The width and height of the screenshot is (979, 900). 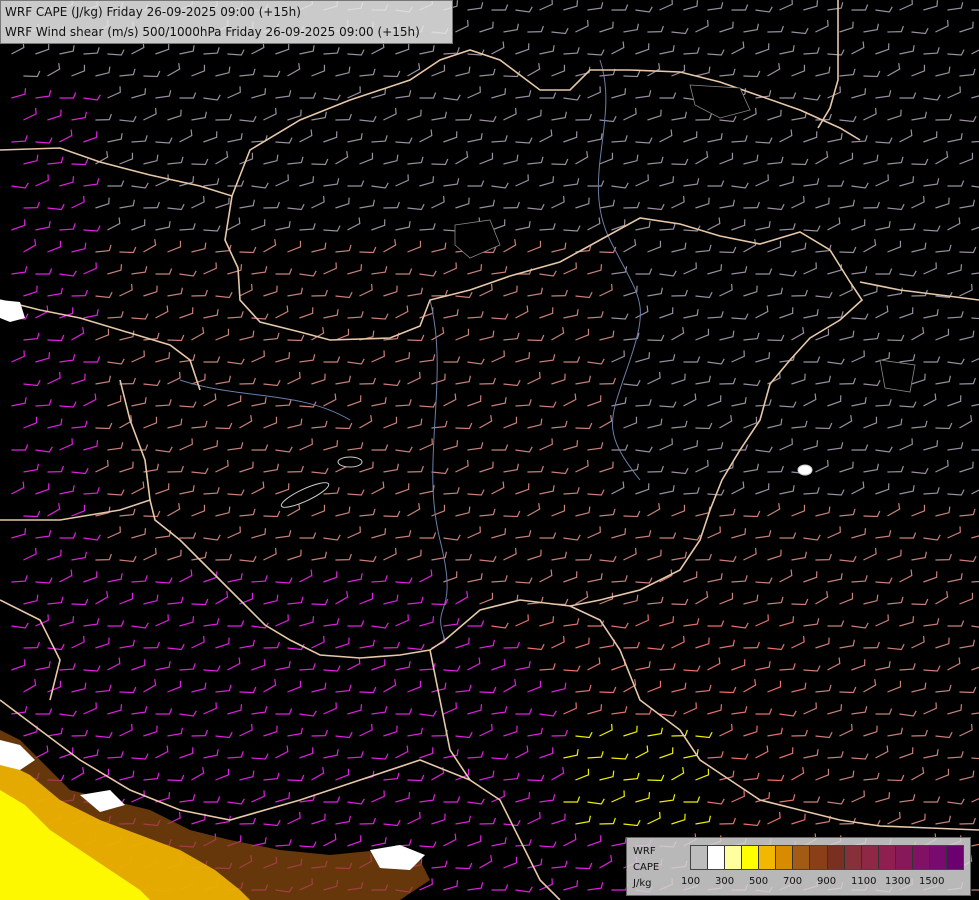 What do you see at coordinates (932, 881) in the screenshot?
I see `legend-tick: 1500` at bounding box center [932, 881].